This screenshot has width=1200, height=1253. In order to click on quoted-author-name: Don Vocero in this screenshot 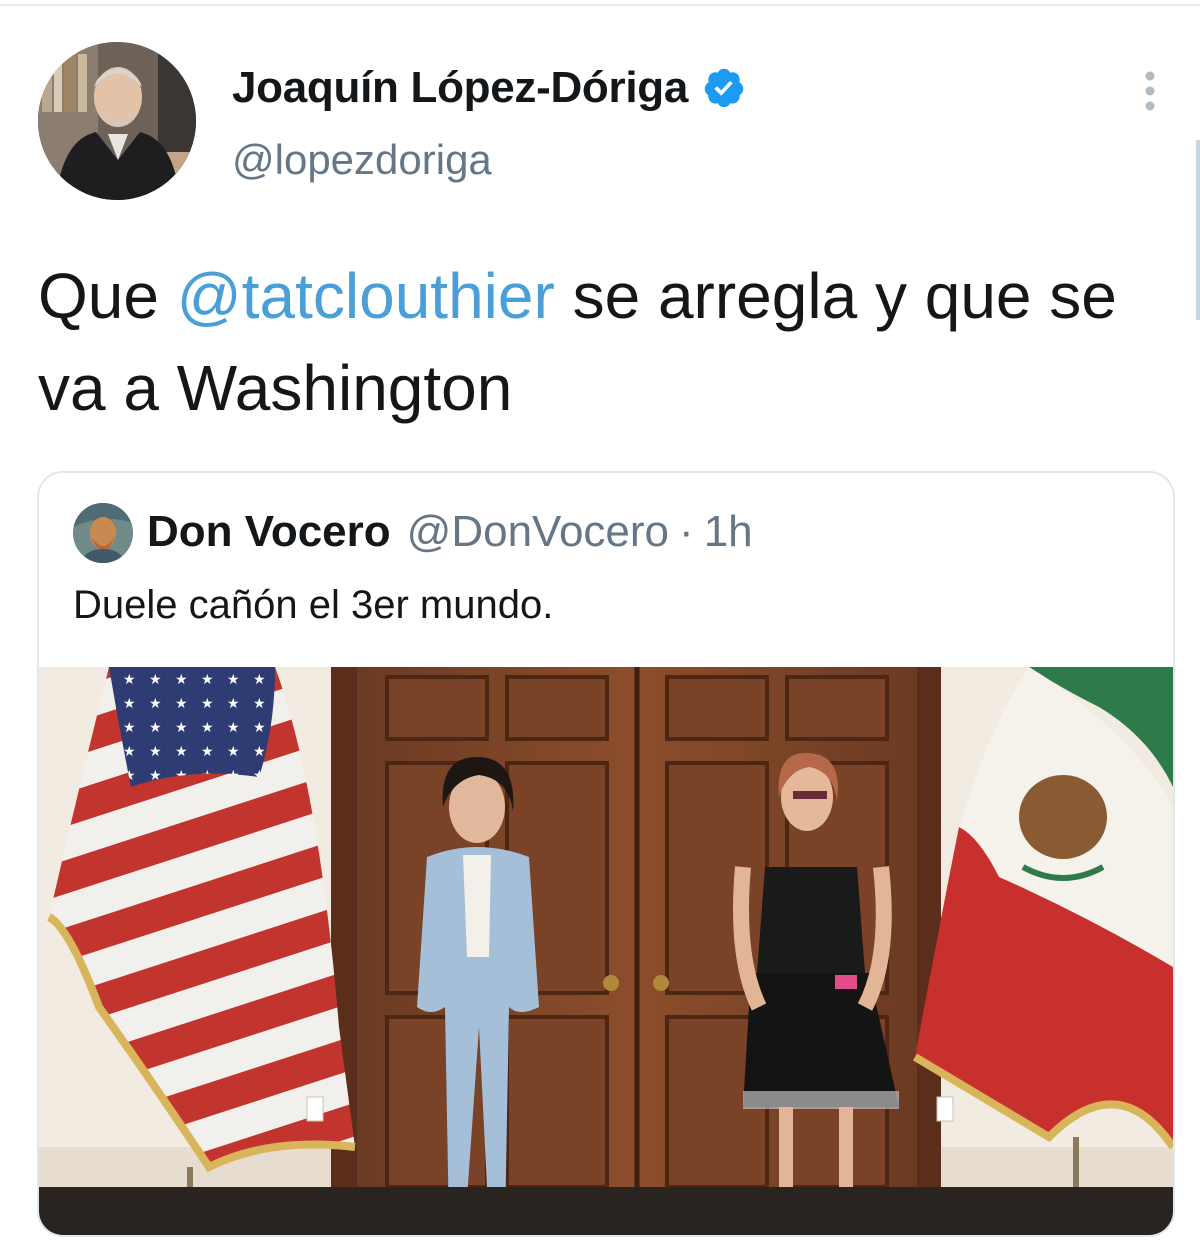, I will do `click(269, 532)`.